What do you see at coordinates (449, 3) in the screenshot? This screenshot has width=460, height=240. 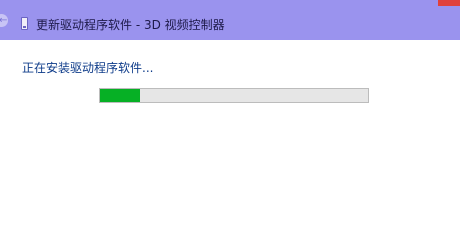 I see `close-button` at bounding box center [449, 3].